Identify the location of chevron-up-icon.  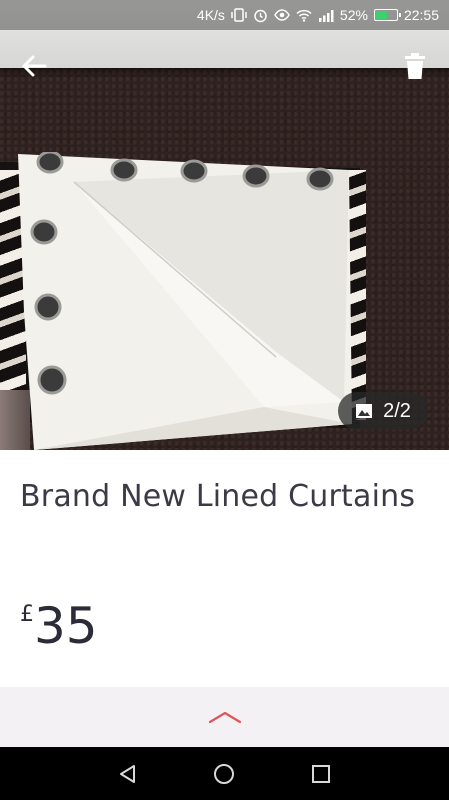
(224, 717).